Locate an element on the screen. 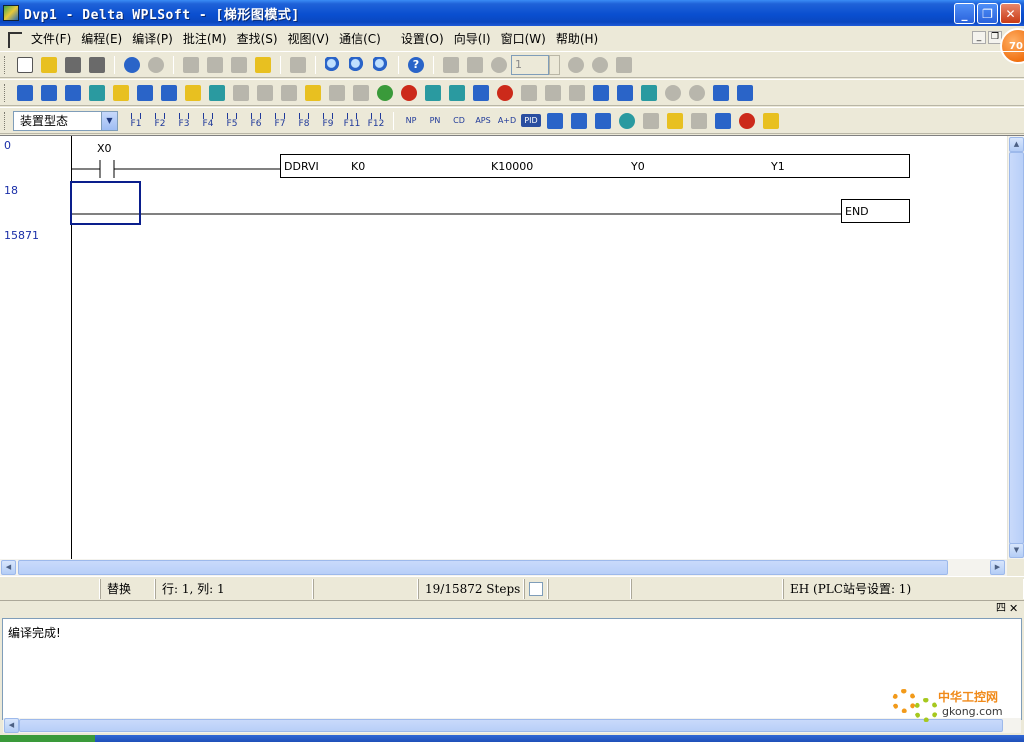 The height and width of the screenshot is (742, 1024). new-file-icon is located at coordinates (25, 64).